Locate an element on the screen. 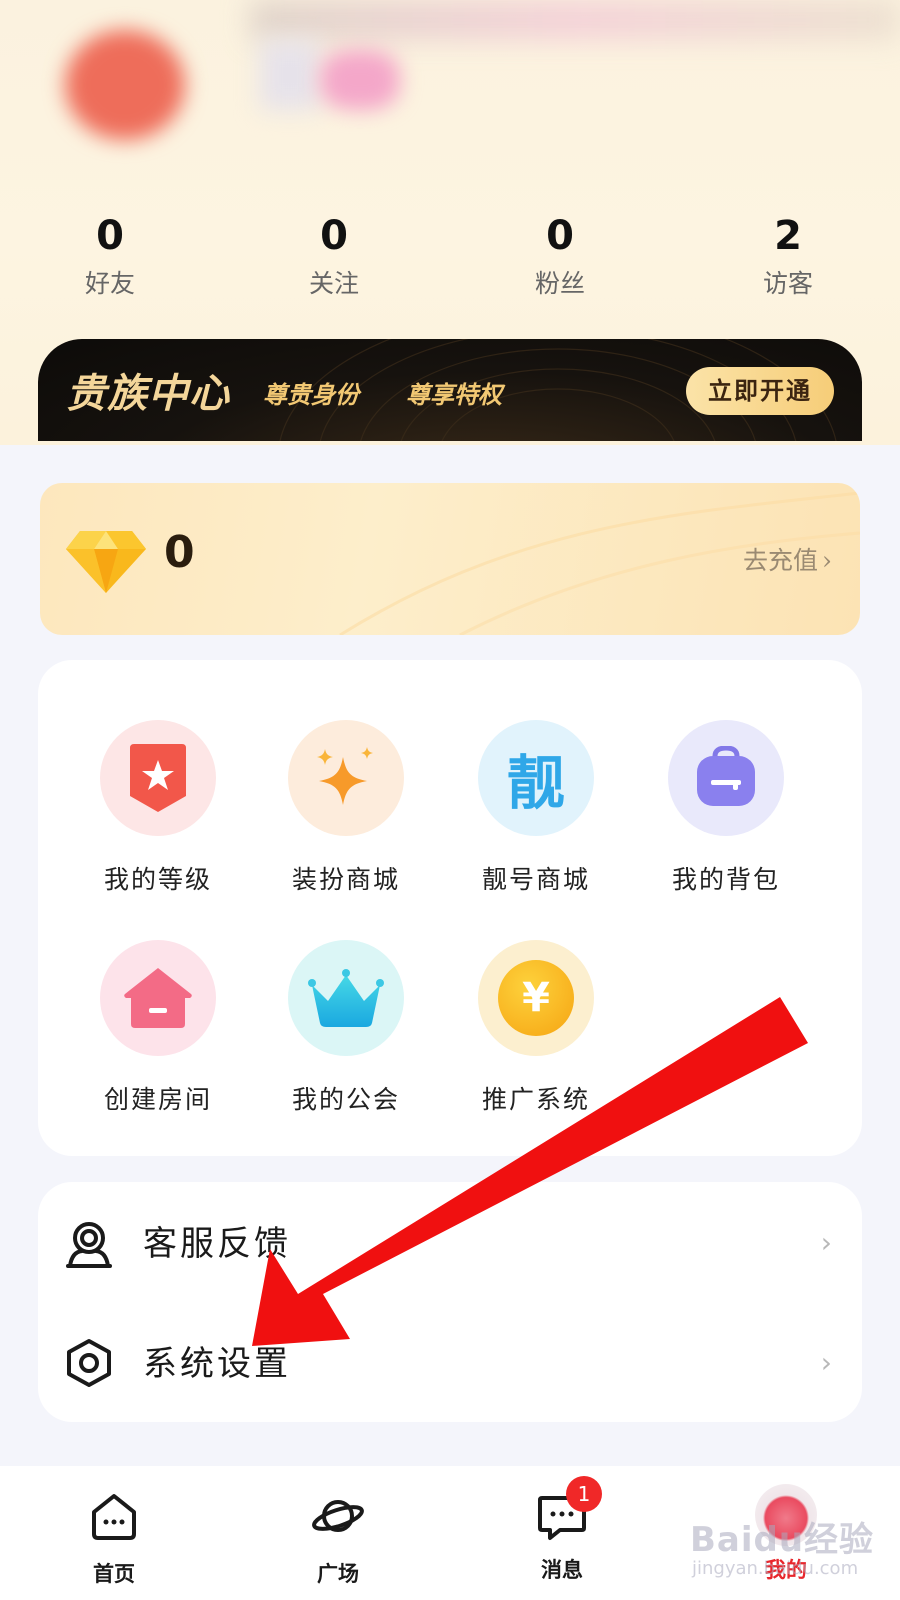  watermark: Baidu经验 is located at coordinates (782, 1540).